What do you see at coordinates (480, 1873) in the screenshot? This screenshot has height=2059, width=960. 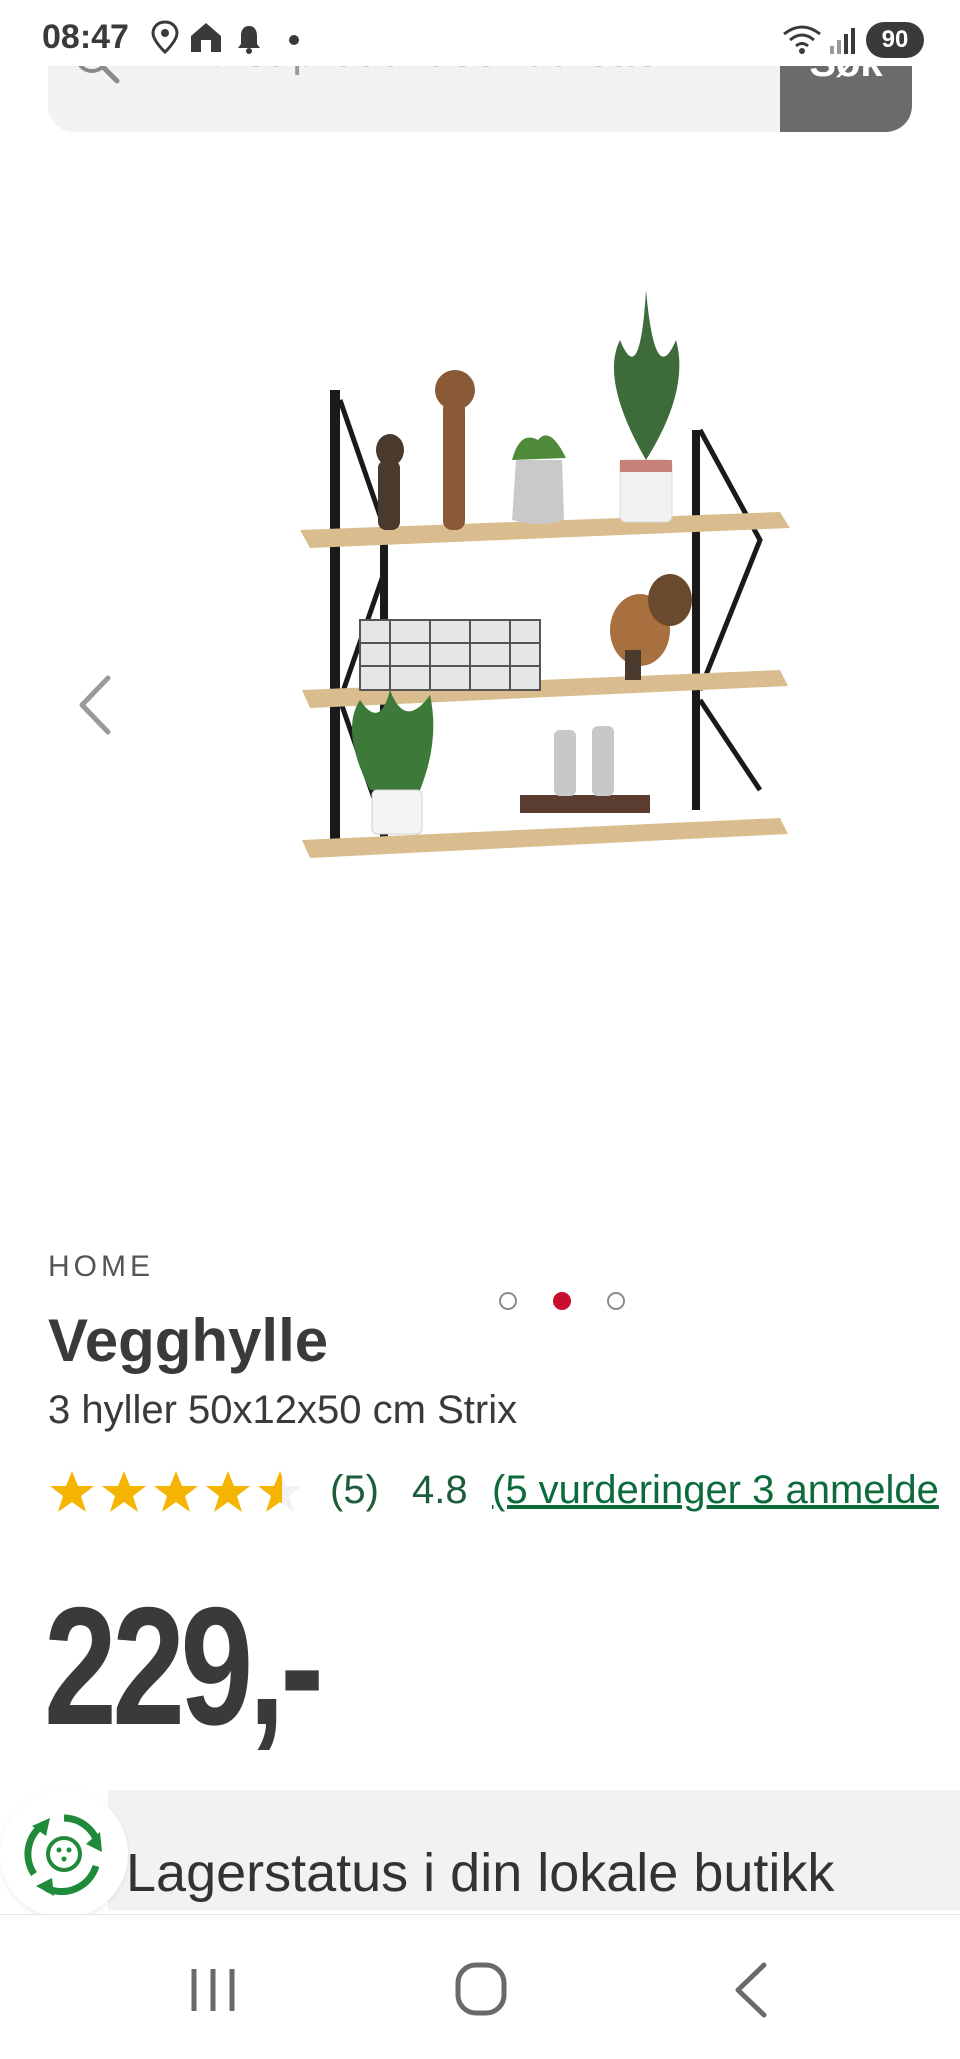 I see `stock-status-text: Lagerstatus i din lokale butikk` at bounding box center [480, 1873].